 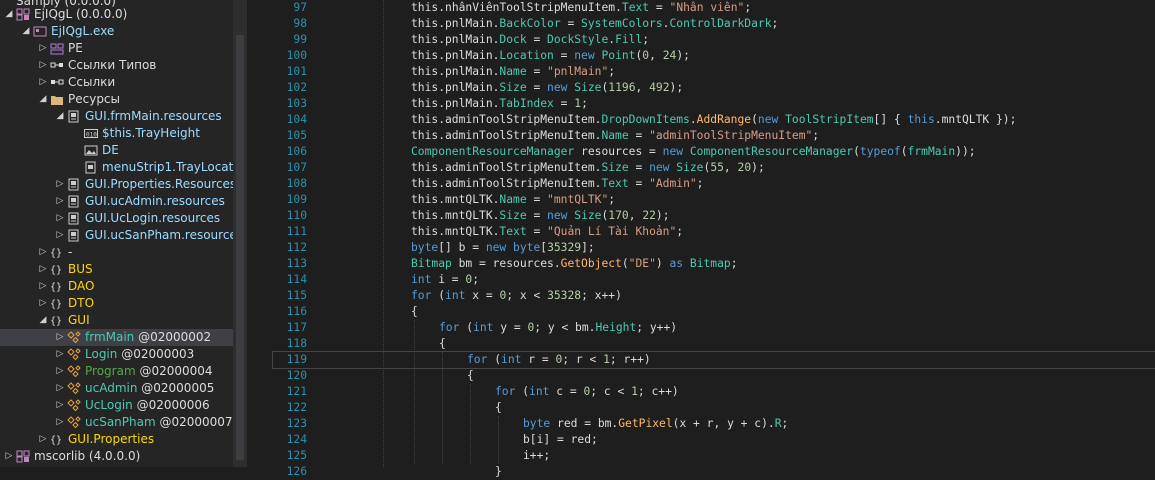 What do you see at coordinates (116, 405) in the screenshot?
I see `tree-row: ▷ UcLogin @02000006` at bounding box center [116, 405].